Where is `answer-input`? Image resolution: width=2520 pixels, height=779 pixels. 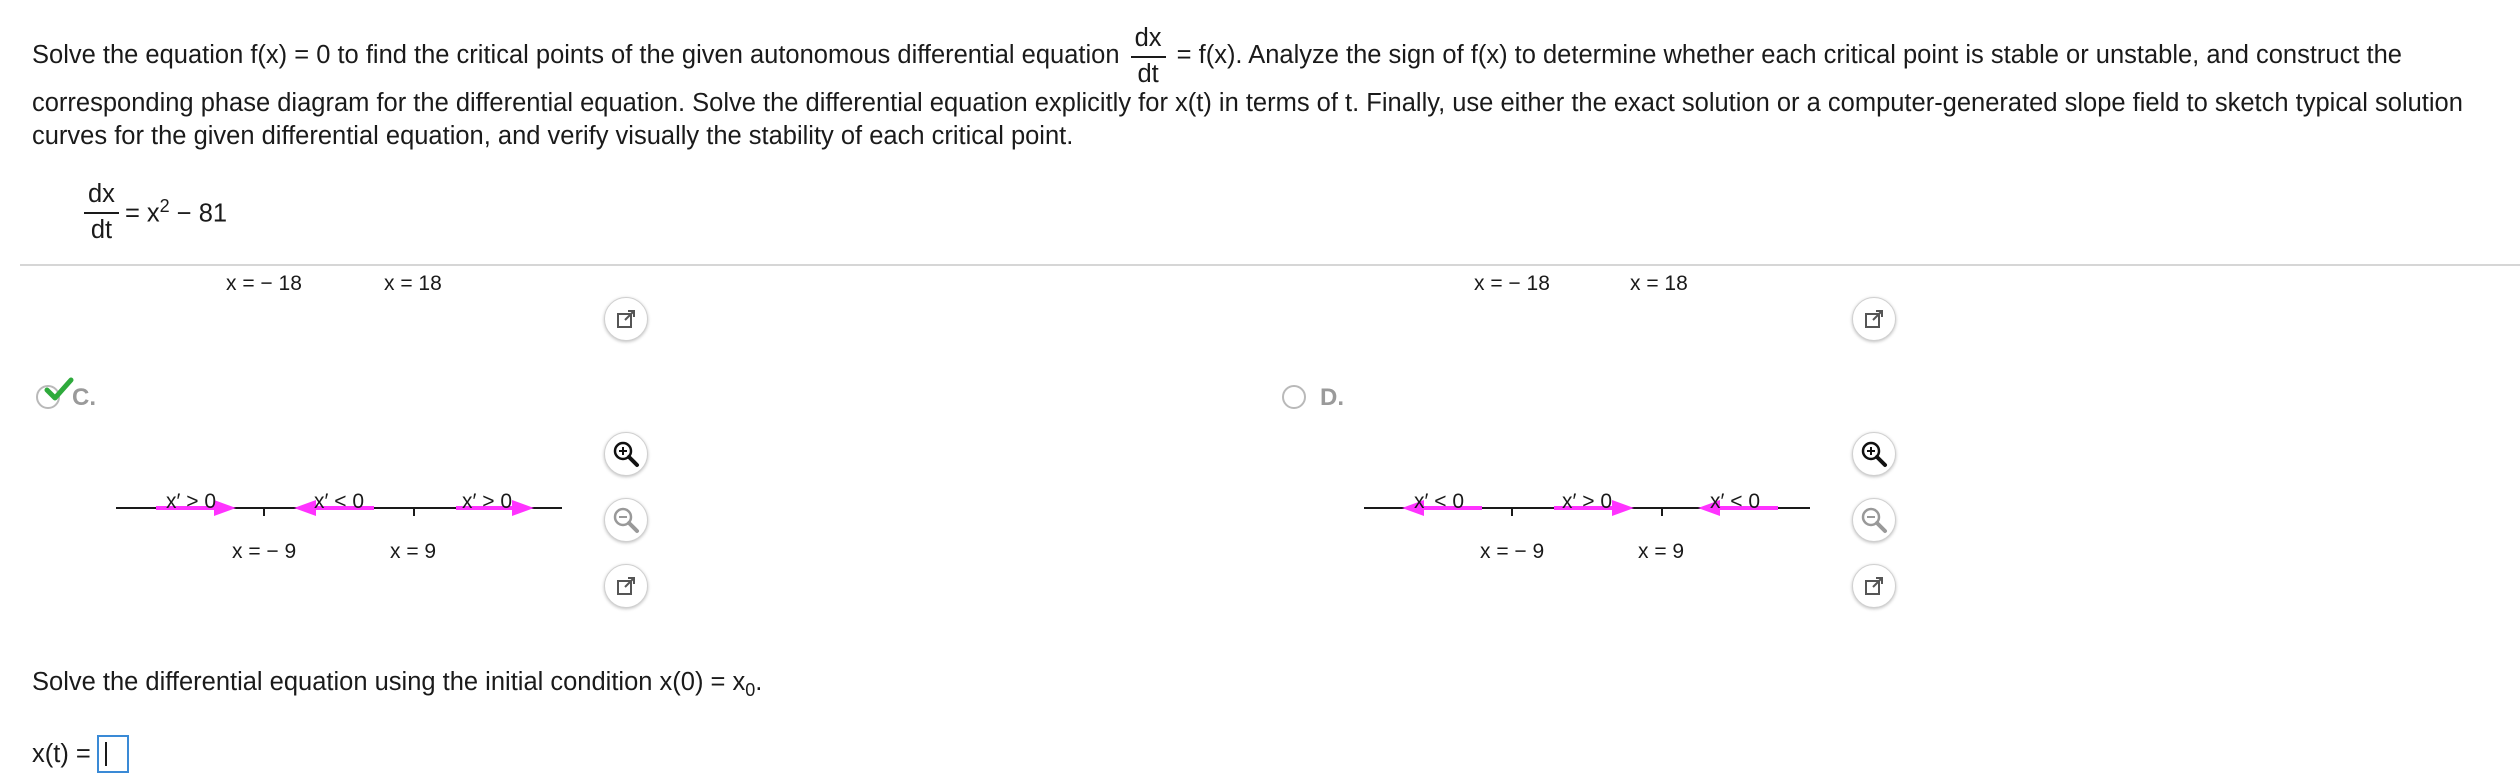
answer-input is located at coordinates (112, 754).